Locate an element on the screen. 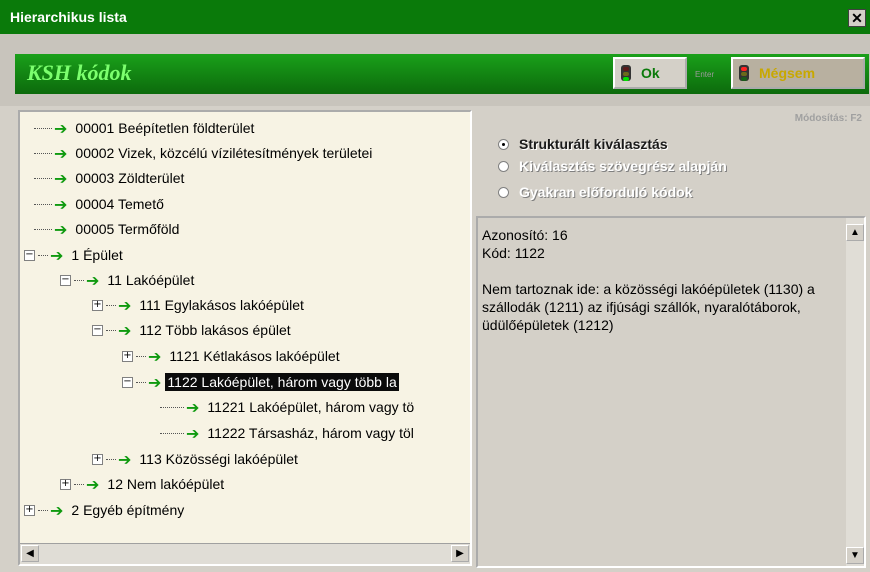 This screenshot has width=870, height=572. enter-hint: Enter is located at coordinates (705, 74).